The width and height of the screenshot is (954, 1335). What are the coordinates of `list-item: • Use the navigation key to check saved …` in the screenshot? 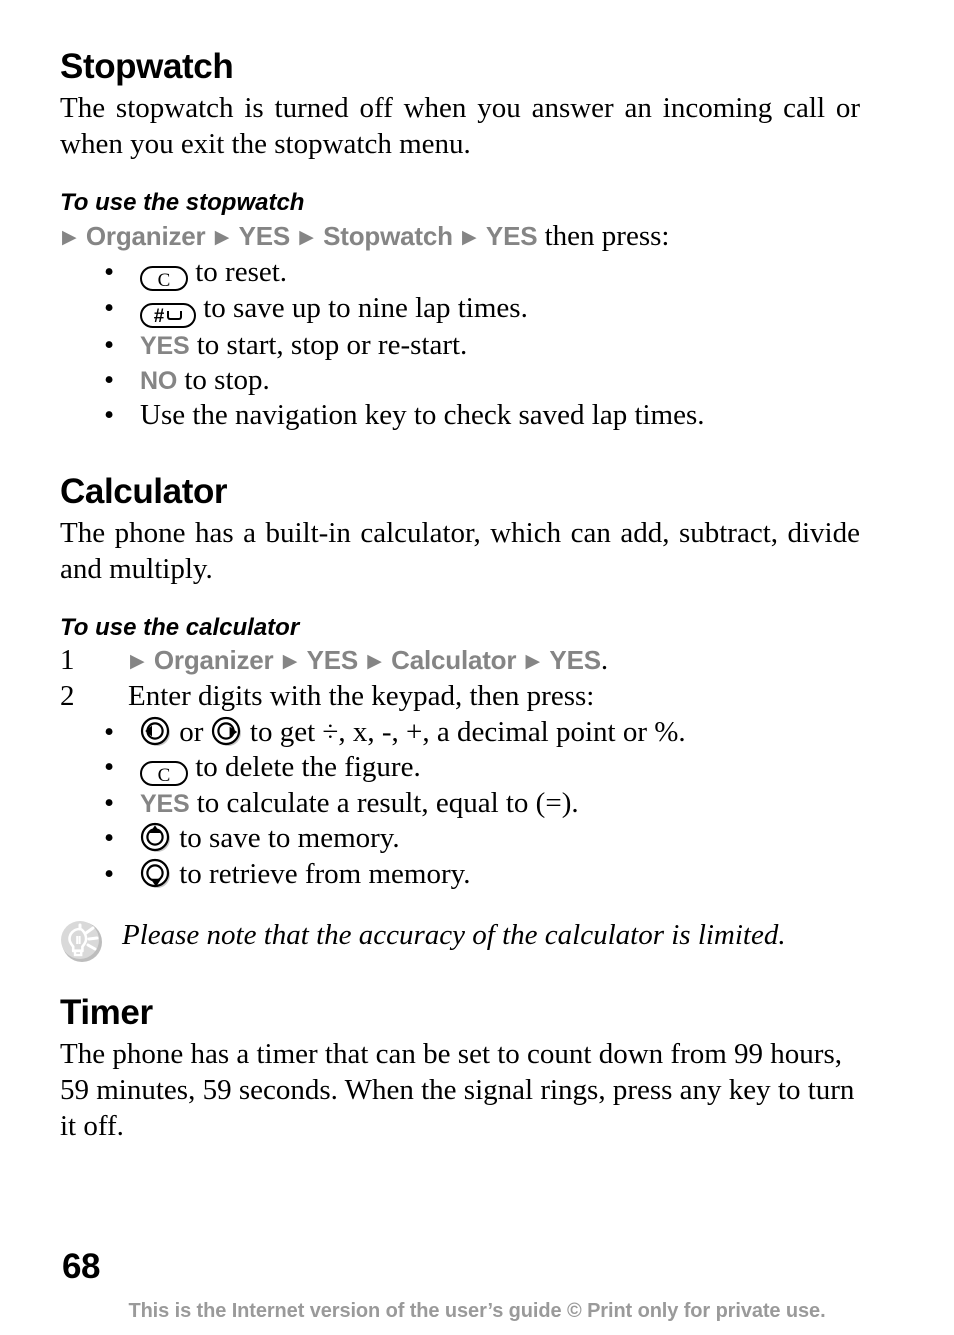 It's located at (460, 415).